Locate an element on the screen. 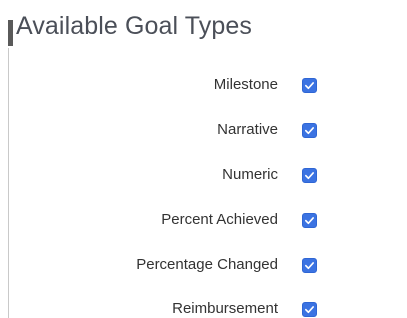  goal-type-checkbox-narrative is located at coordinates (309, 130).